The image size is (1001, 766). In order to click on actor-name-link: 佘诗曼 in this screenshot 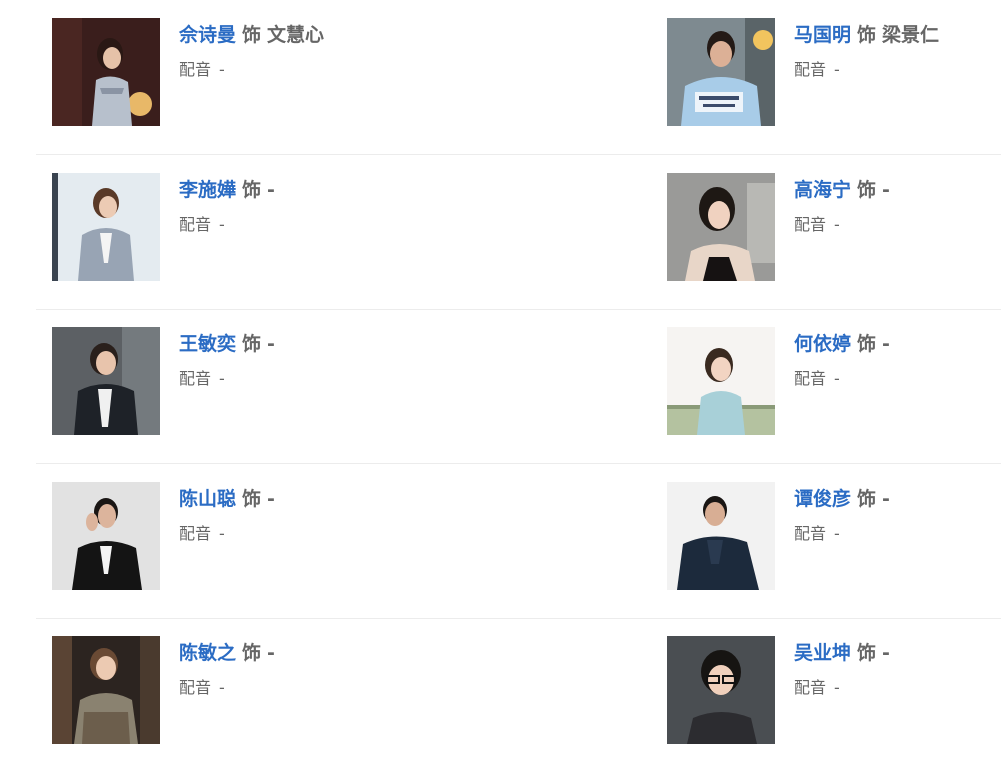, I will do `click(207, 35)`.